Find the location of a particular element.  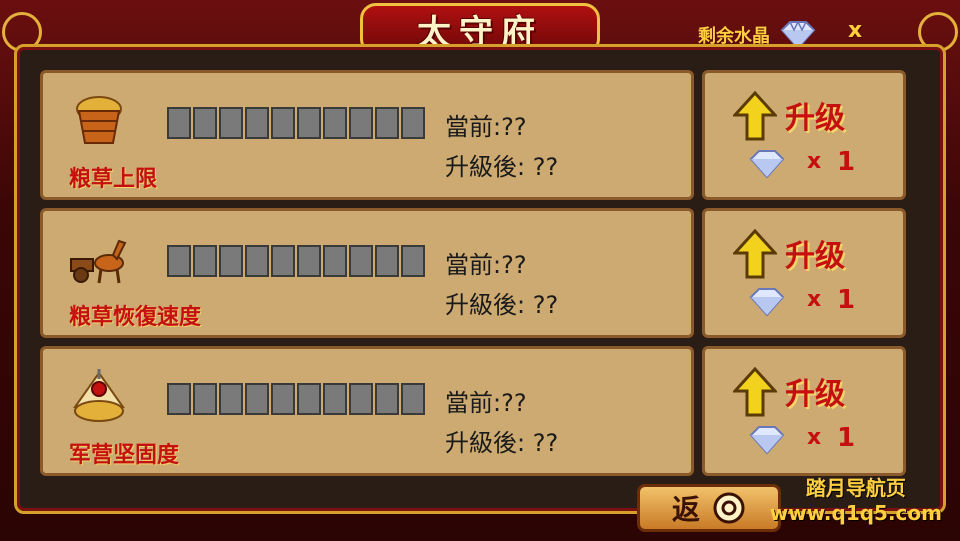

army-tent-icon is located at coordinates (99, 395).